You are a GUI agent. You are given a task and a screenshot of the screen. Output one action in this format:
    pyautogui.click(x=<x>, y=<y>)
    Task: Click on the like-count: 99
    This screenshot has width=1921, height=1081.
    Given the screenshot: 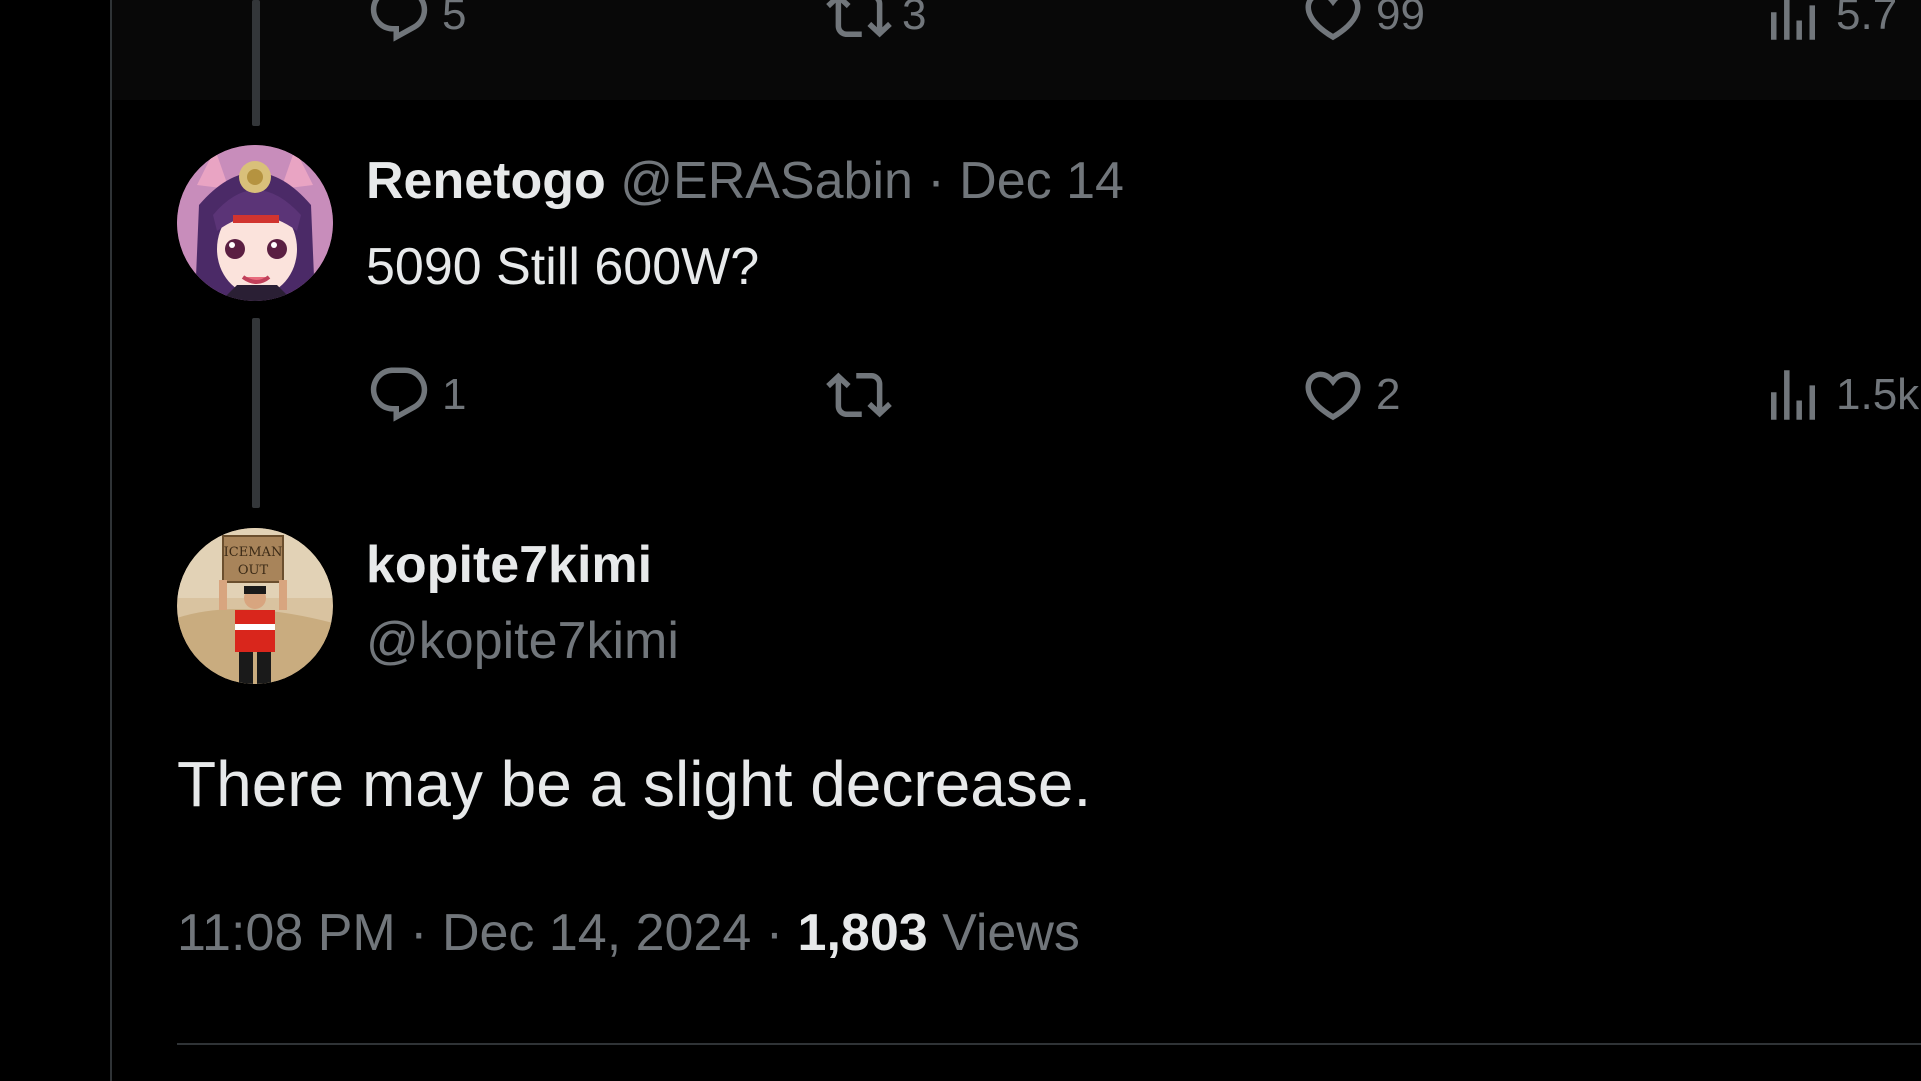 What is the action you would take?
    pyautogui.click(x=1400, y=19)
    